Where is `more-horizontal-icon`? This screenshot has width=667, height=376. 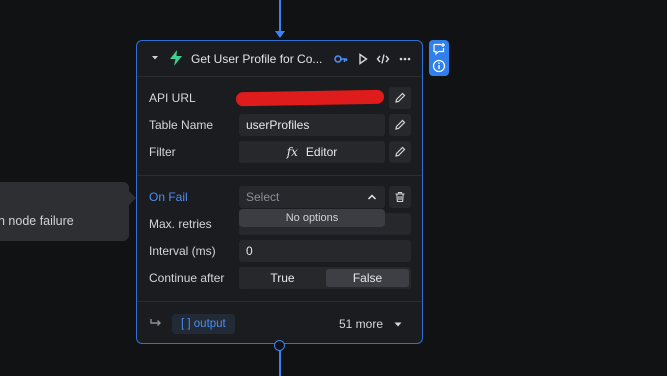 more-horizontal-icon is located at coordinates (405, 59).